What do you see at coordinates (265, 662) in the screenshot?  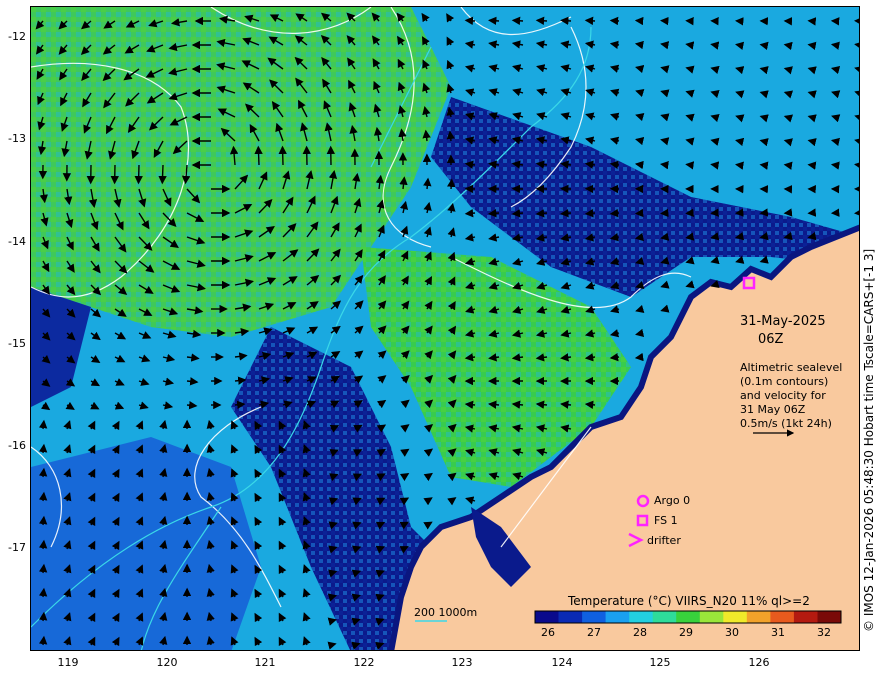 I see `lon-tick: 121` at bounding box center [265, 662].